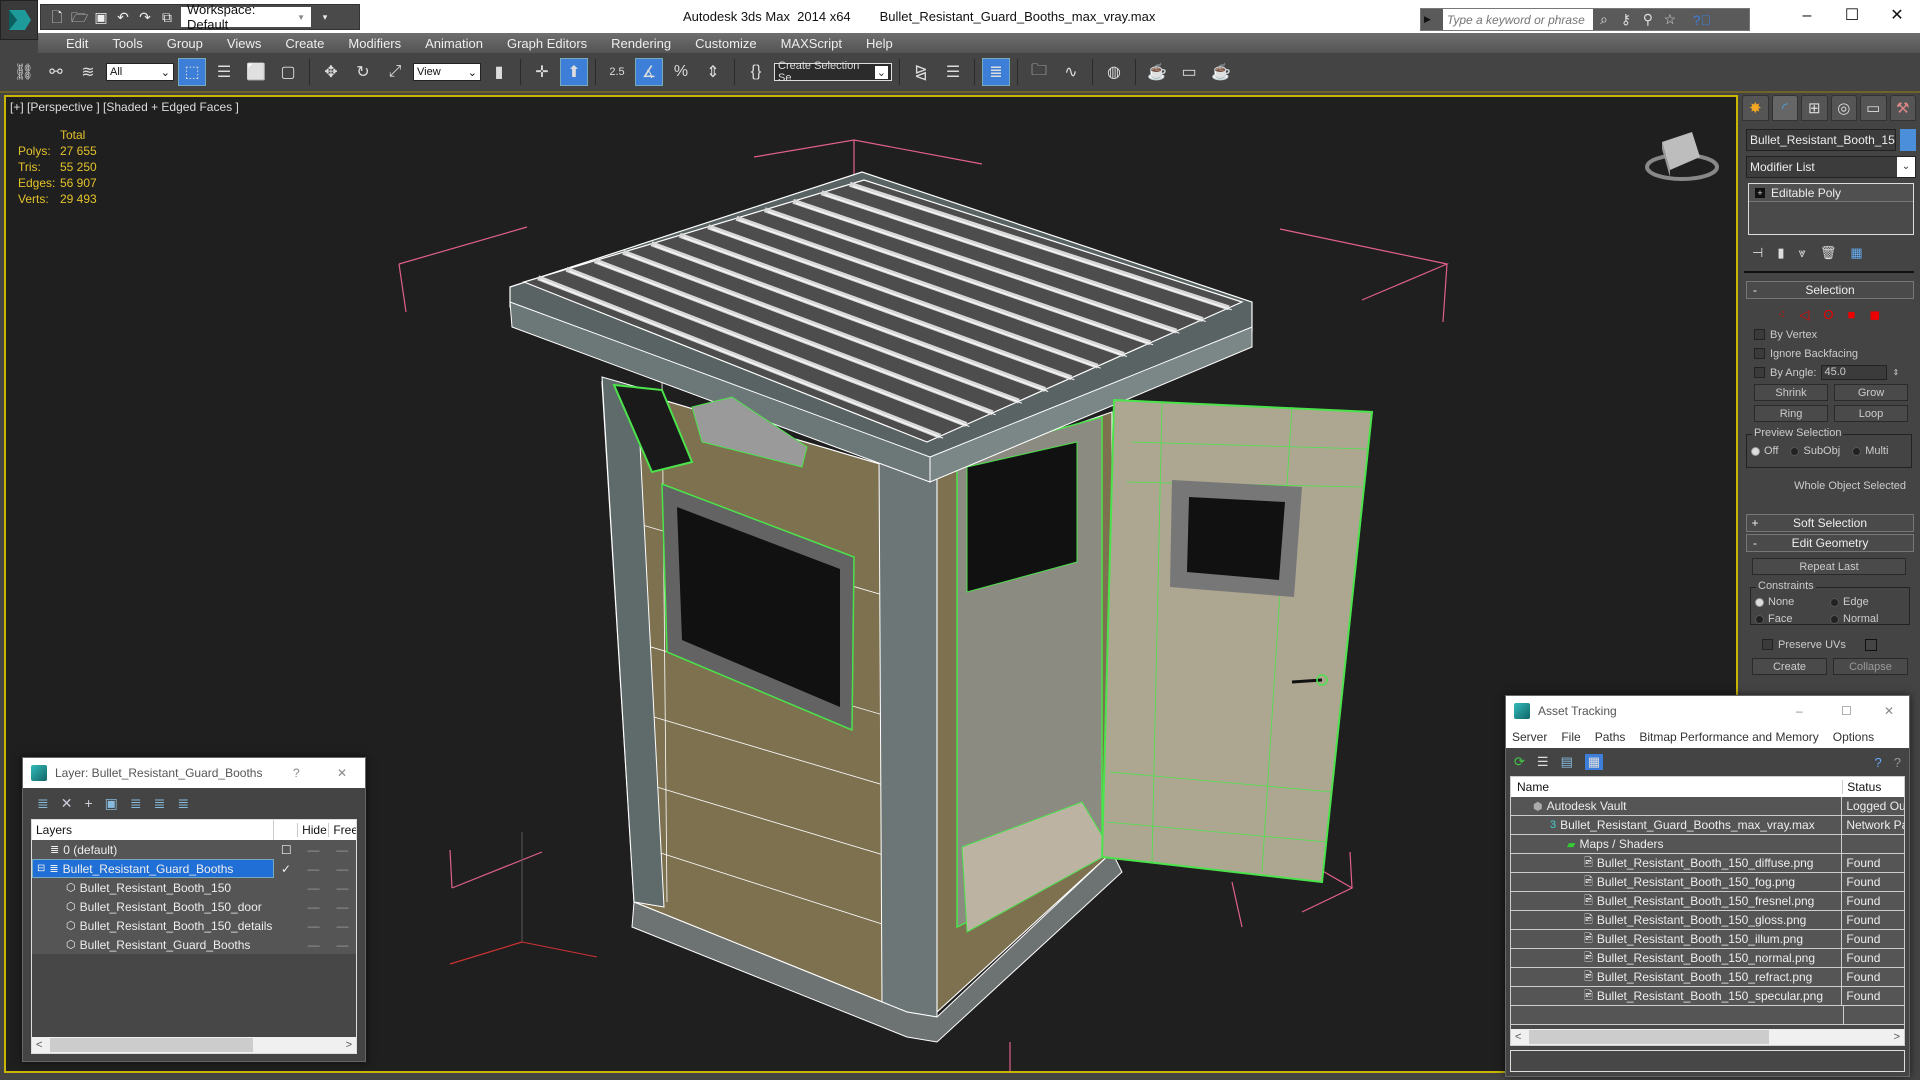  Describe the element at coordinates (1821, 140) in the screenshot. I see `object-name-field: Bullet_Resistant_Booth_150` at that location.